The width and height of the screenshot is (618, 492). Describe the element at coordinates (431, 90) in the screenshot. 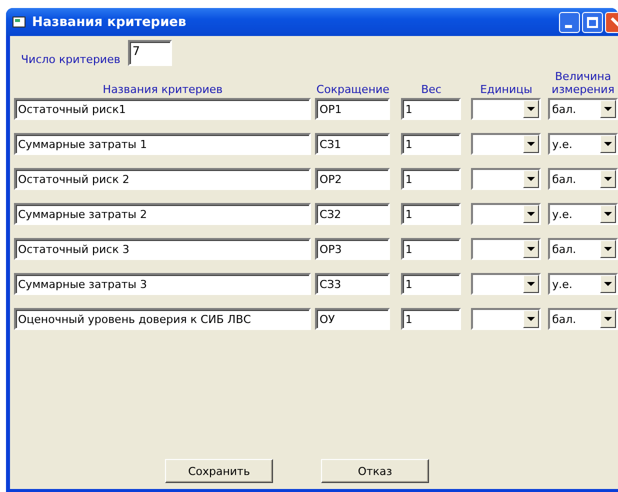

I see `column-header: Вес` at that location.